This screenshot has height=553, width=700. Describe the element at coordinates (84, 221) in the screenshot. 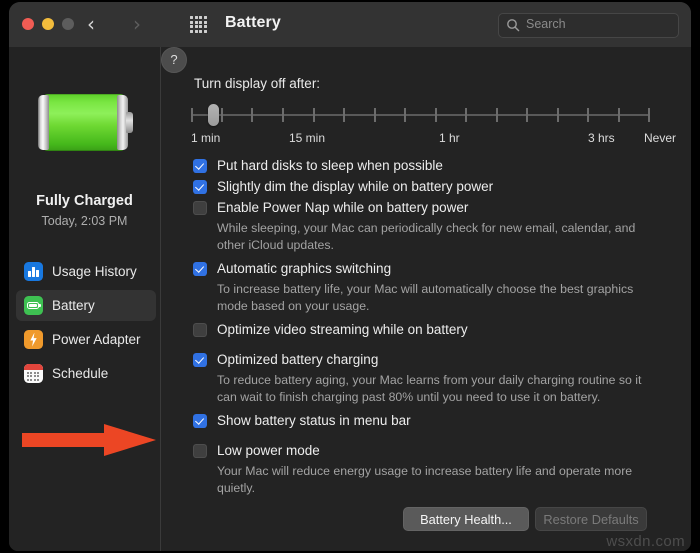

I see `battery-status-time: Today, 2:03 PM` at that location.